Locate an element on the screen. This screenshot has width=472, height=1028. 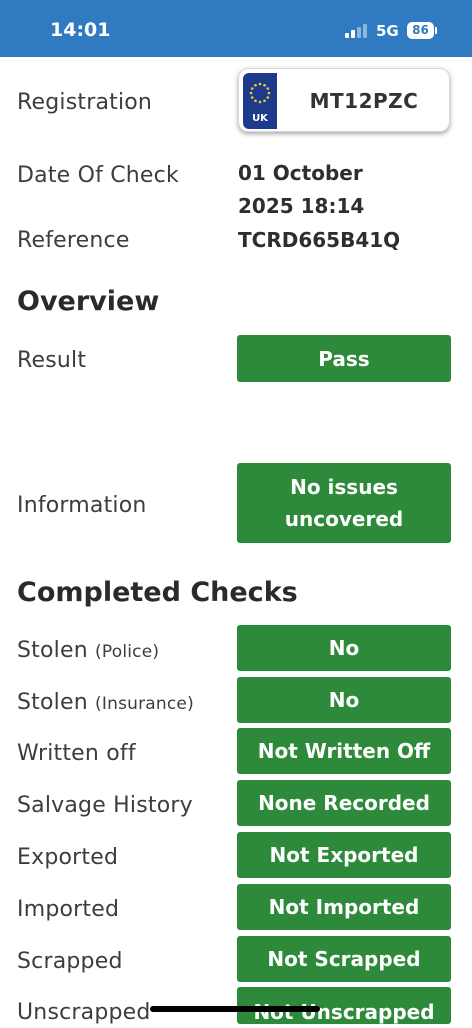
overview-heading: Overview is located at coordinates (88, 301).